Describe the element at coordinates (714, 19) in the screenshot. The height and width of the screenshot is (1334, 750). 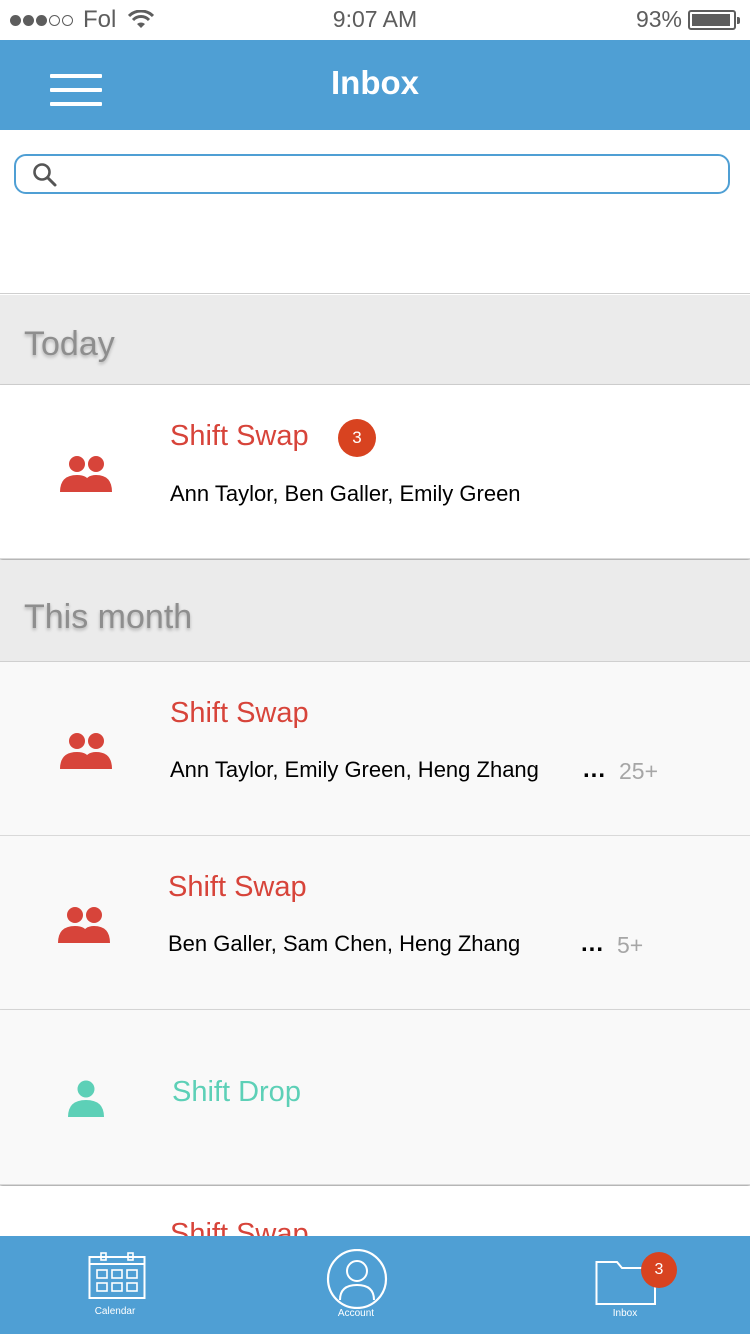
I see `battery-icon` at that location.